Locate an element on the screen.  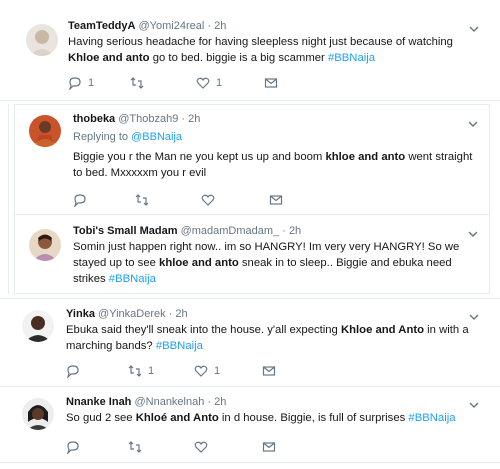
user-handle: @madamDmadam_ is located at coordinates (230, 231).